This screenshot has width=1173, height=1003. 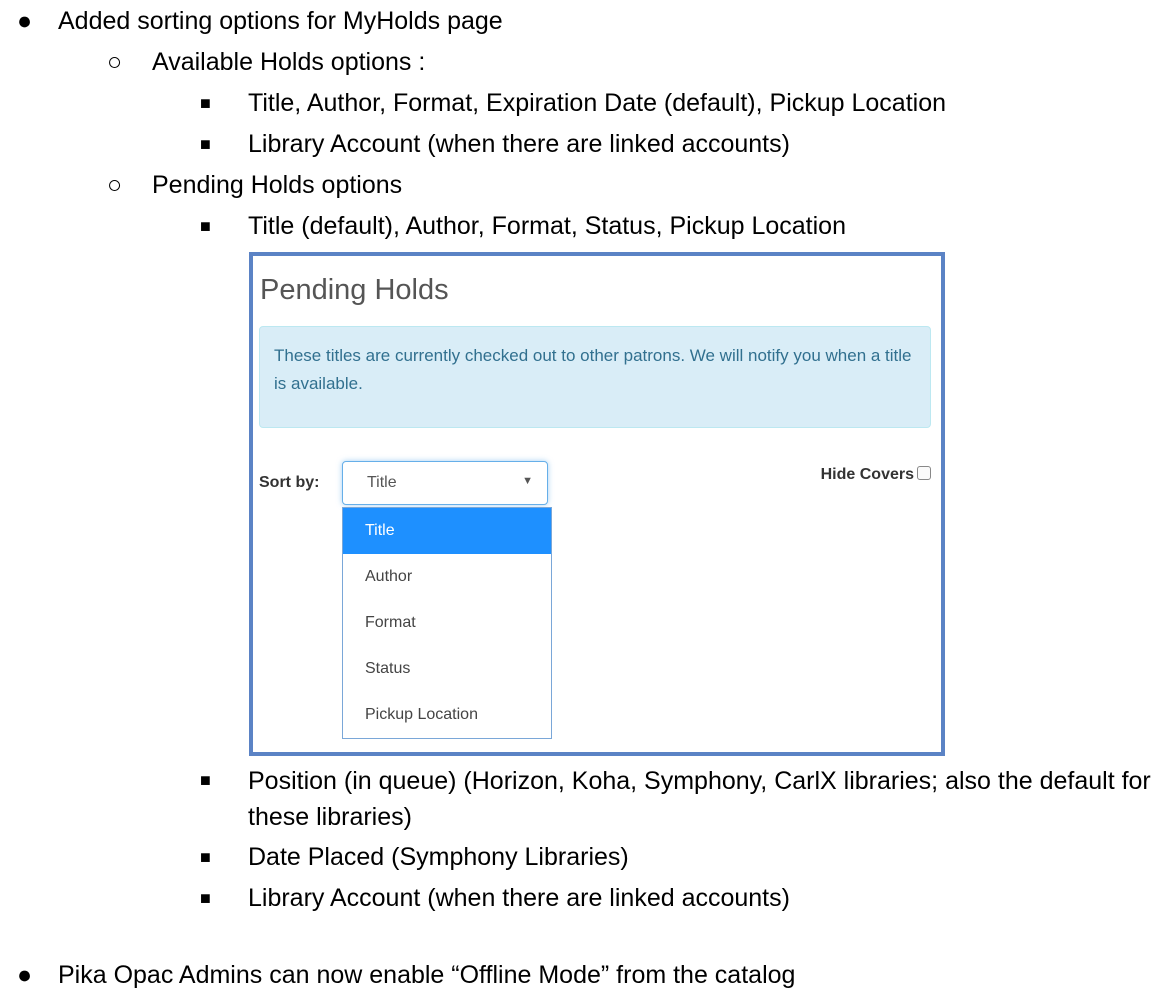 I want to click on list-item: Available Holds options :, so click(x=289, y=62).